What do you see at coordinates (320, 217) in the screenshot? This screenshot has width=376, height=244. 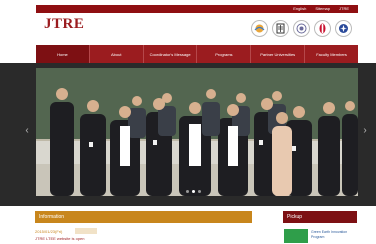 I see `pickup-header: Pickup` at bounding box center [320, 217].